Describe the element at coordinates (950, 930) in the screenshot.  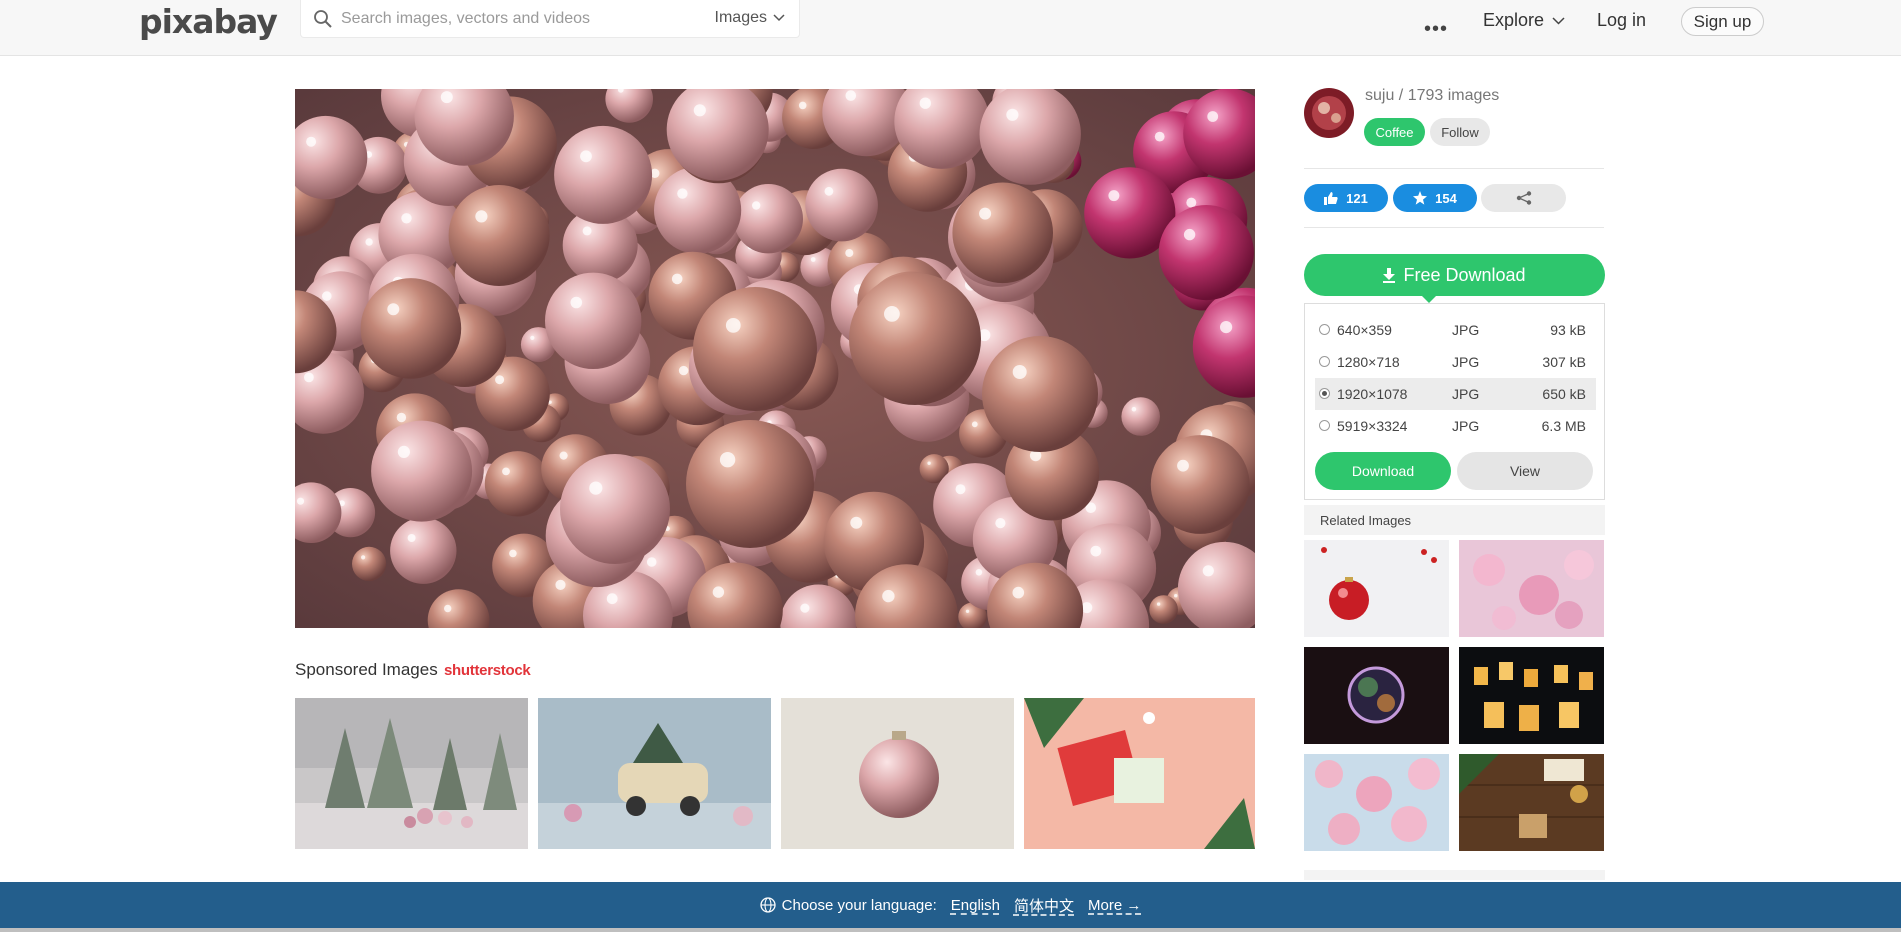
I see `footer-edge` at that location.